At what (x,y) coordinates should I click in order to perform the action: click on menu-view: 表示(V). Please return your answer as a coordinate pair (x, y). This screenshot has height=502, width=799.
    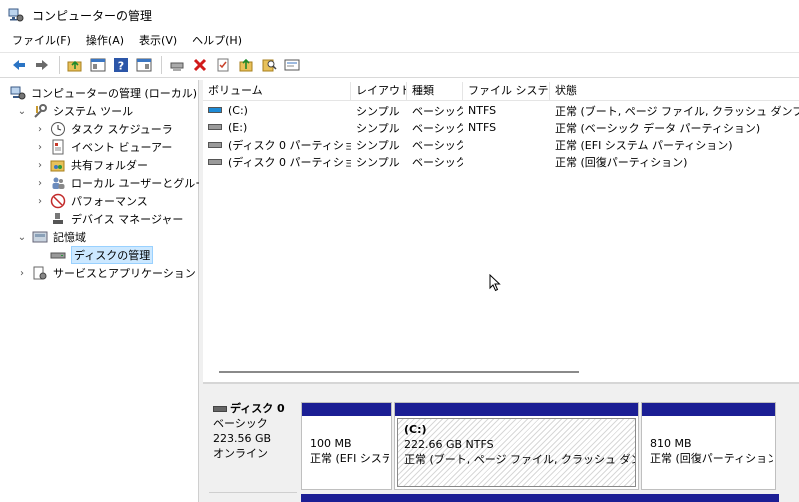
    Looking at the image, I should click on (158, 40).